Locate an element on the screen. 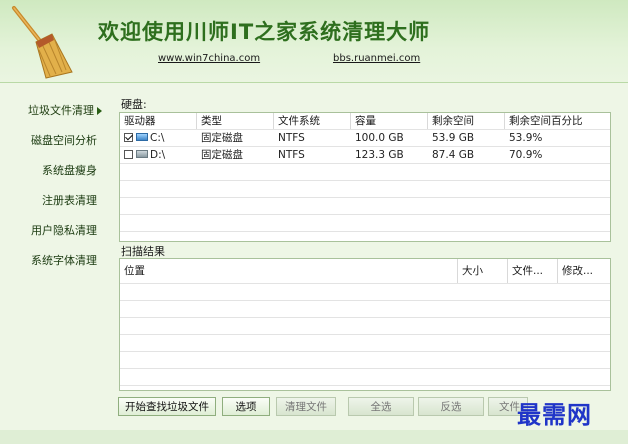 This screenshot has height=444, width=628. drive-cell: C:\ is located at coordinates (158, 138).